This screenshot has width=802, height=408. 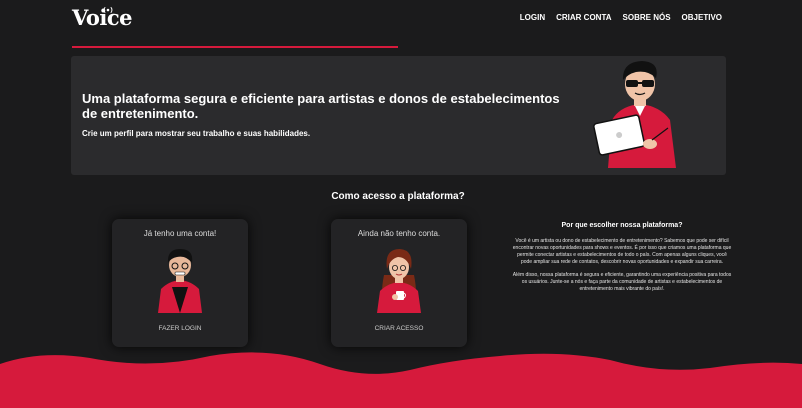 What do you see at coordinates (634, 114) in the screenshot?
I see `man-with-laptop-illustration` at bounding box center [634, 114].